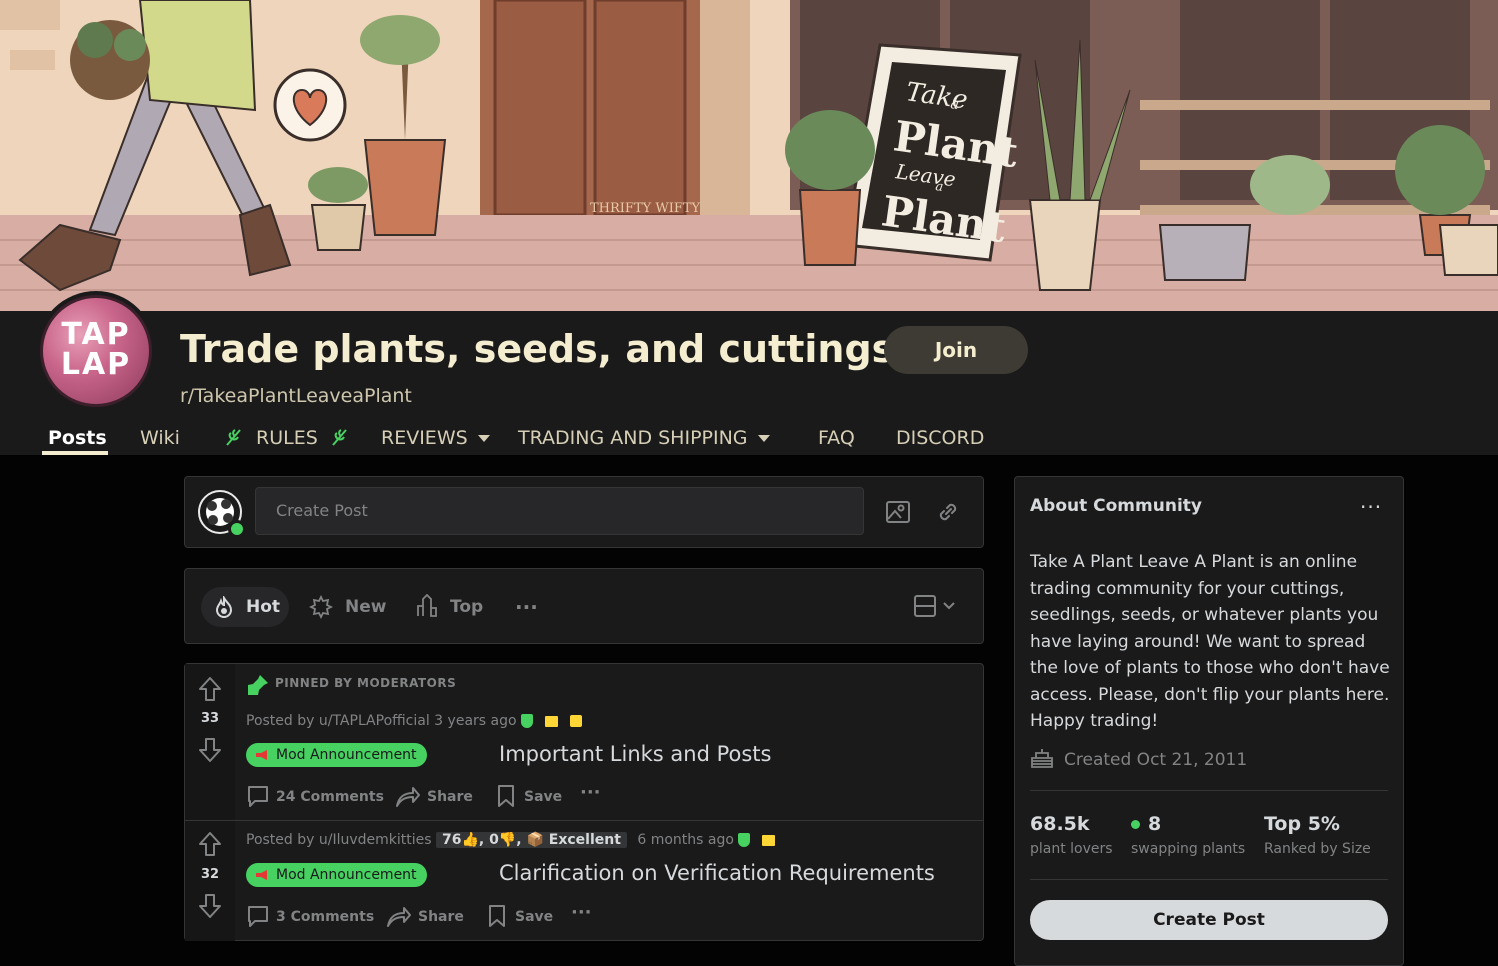 The width and height of the screenshot is (1498, 966). I want to click on pin-icon, so click(258, 685).